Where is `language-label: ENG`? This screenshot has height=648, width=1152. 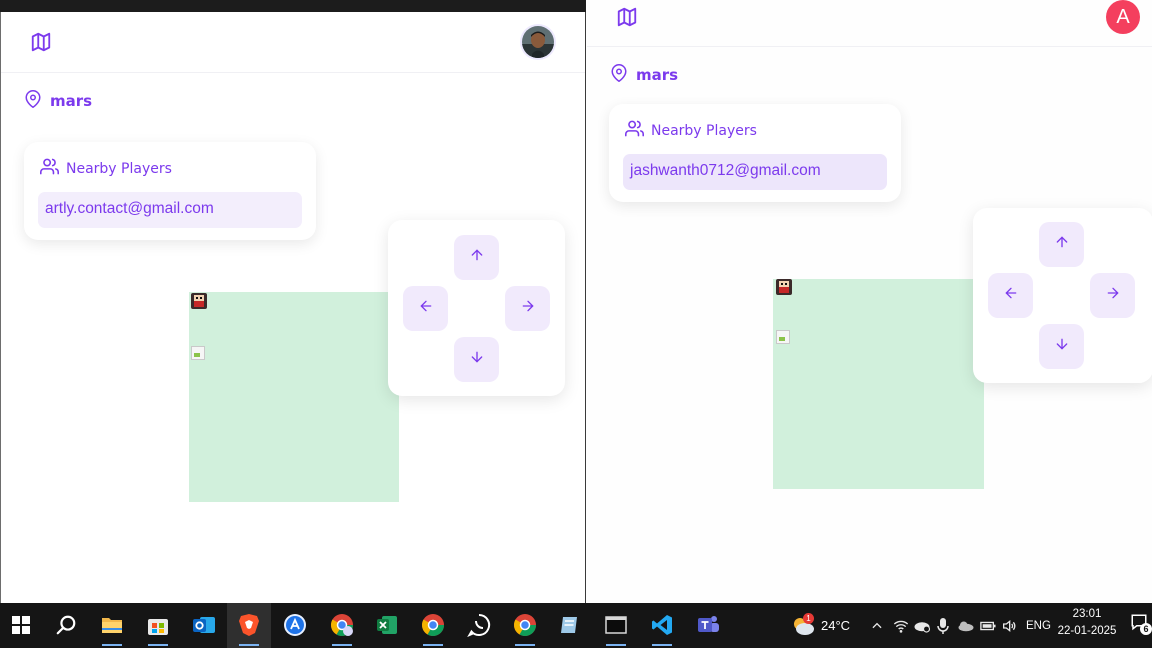
language-label: ENG is located at coordinates (1038, 625).